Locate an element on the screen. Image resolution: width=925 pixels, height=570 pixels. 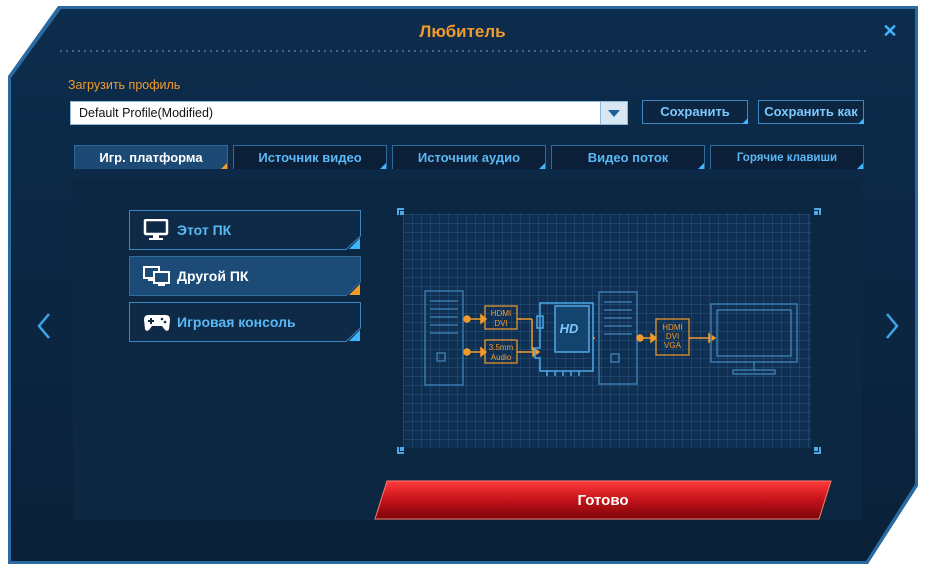
source-option-game-console: Игровая консоль is located at coordinates (245, 322).